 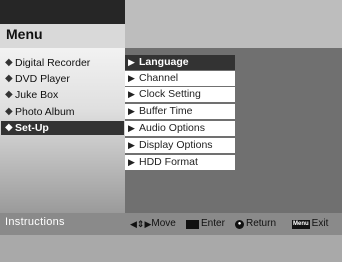 I want to click on menu-item-photo-album: ◆ Photo Album, so click(x=62, y=112).